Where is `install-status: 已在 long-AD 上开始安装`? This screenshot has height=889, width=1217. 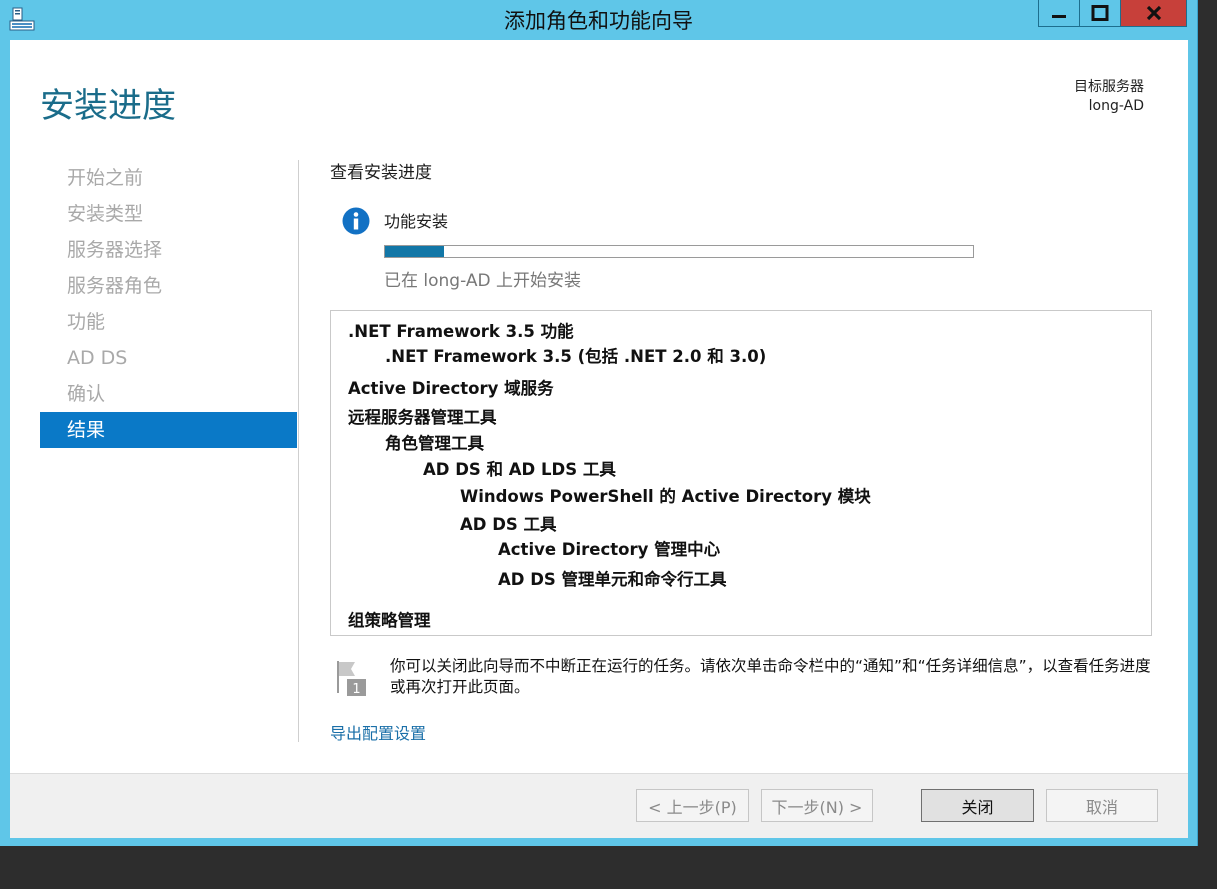 install-status: 已在 long-AD 上开始安装 is located at coordinates (482, 281).